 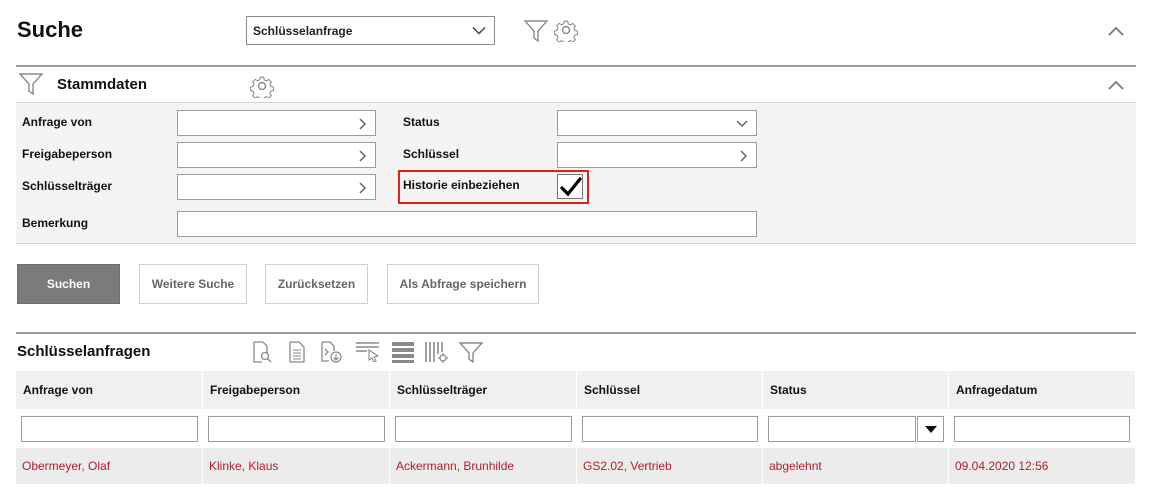 I want to click on column-header-freigabeperson: Freigabeperson, so click(x=296, y=390).